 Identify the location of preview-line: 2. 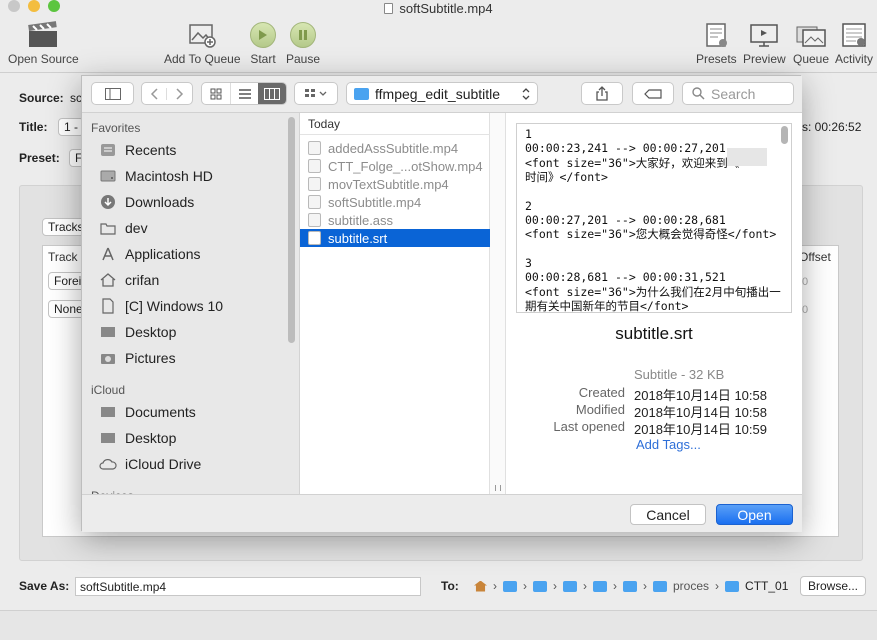
(528, 205).